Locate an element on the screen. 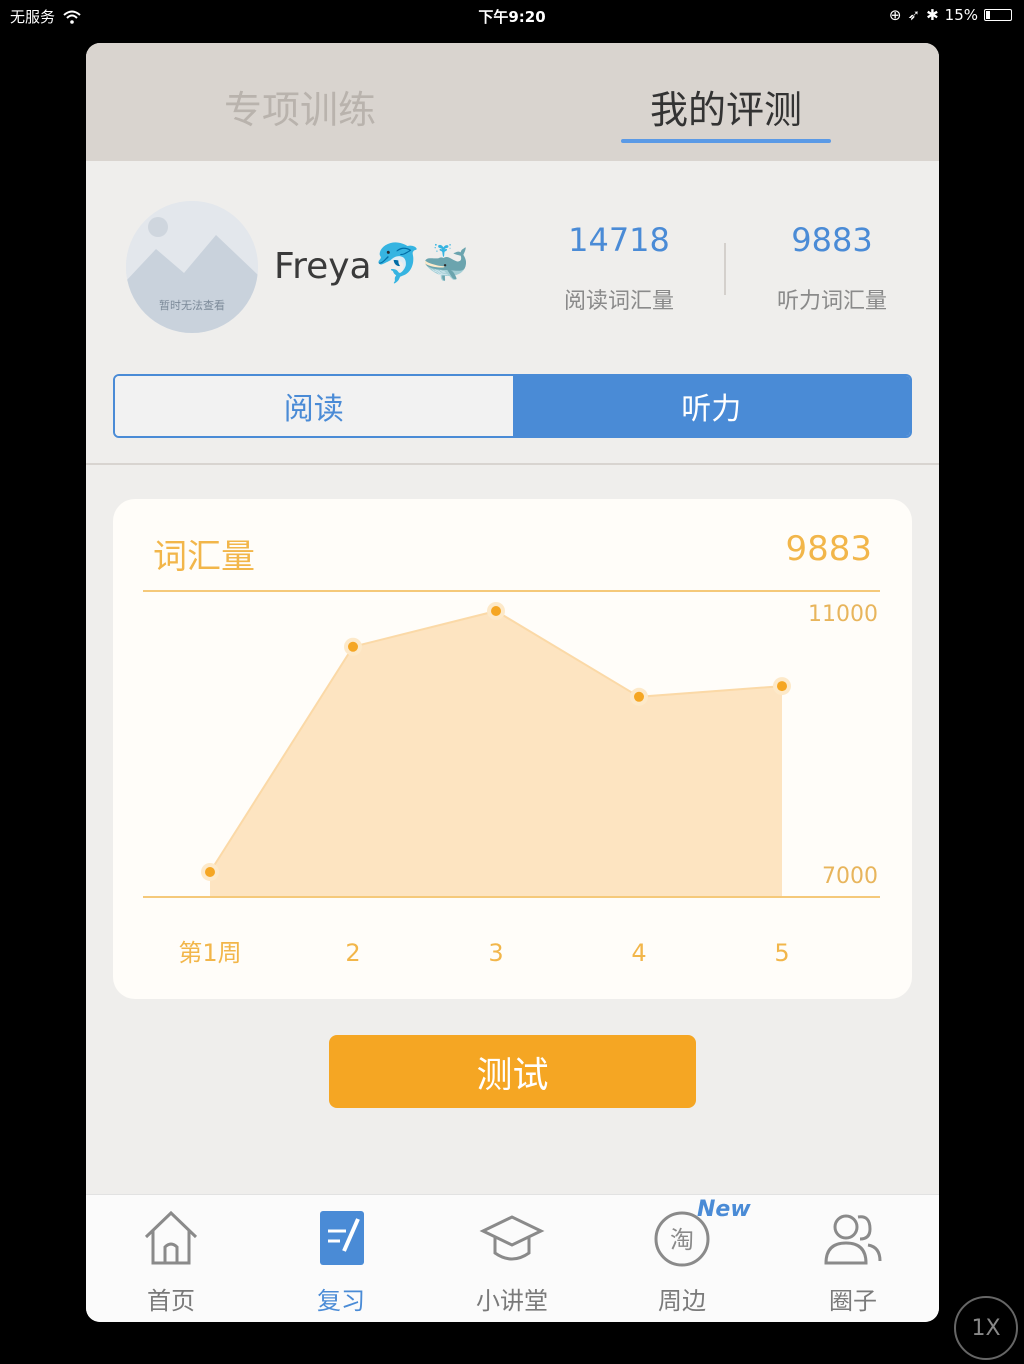 The width and height of the screenshot is (1024, 1364). orientation-lock-icon: ⊕ is located at coordinates (895, 15).